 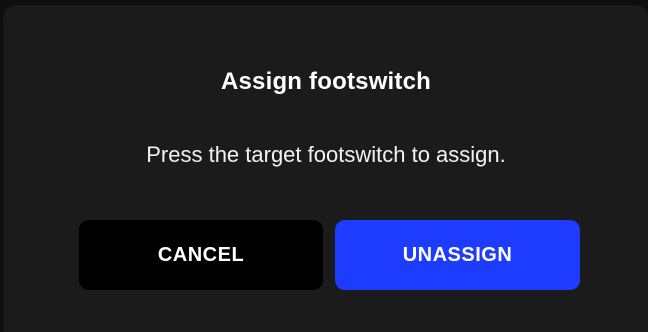 I want to click on unassign-button-label: UNASSIGN, so click(x=457, y=254).